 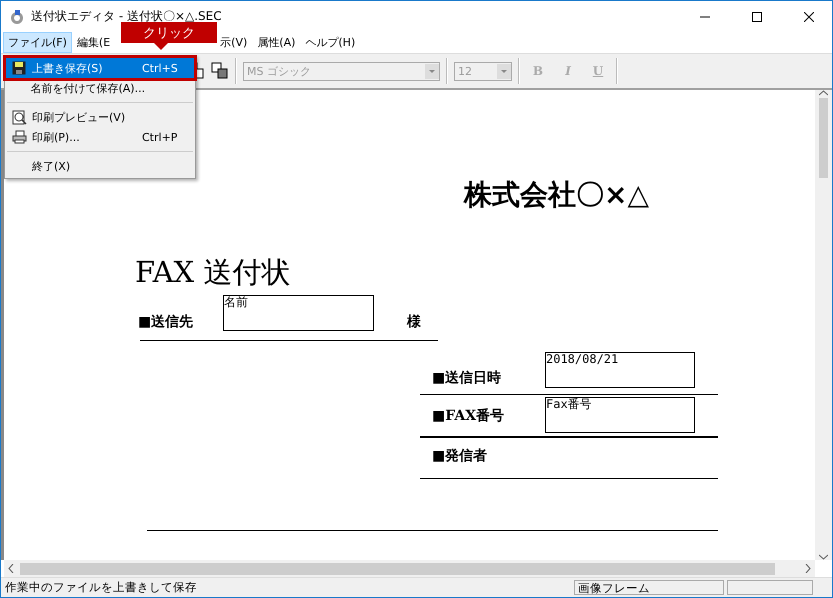 What do you see at coordinates (212, 272) in the screenshot?
I see `document-title: FAX 送付状` at bounding box center [212, 272].